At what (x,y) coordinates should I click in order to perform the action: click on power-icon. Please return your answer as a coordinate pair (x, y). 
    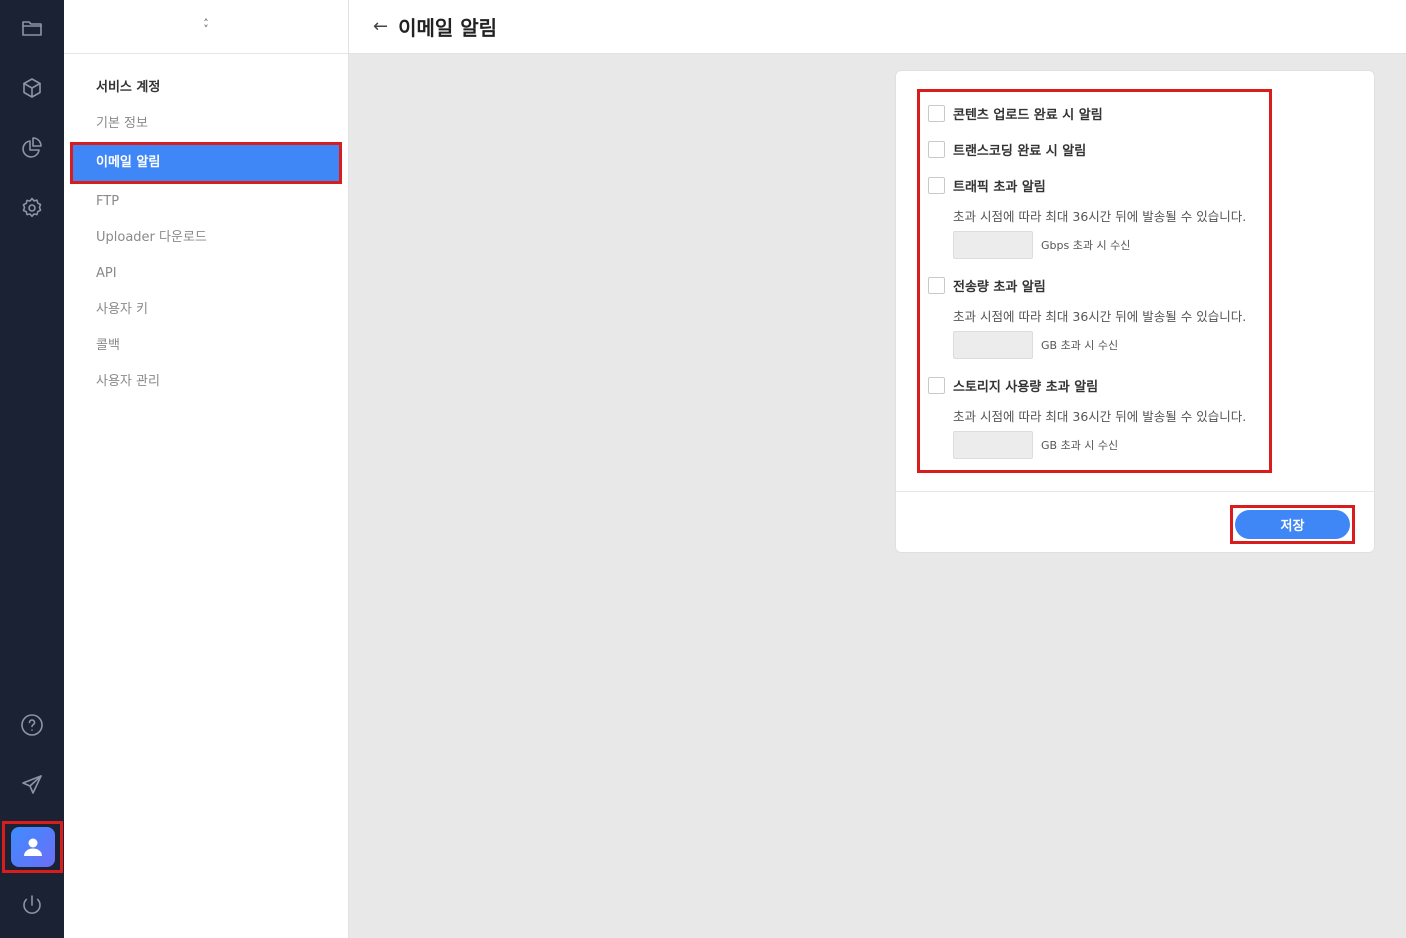
    Looking at the image, I should click on (32, 905).